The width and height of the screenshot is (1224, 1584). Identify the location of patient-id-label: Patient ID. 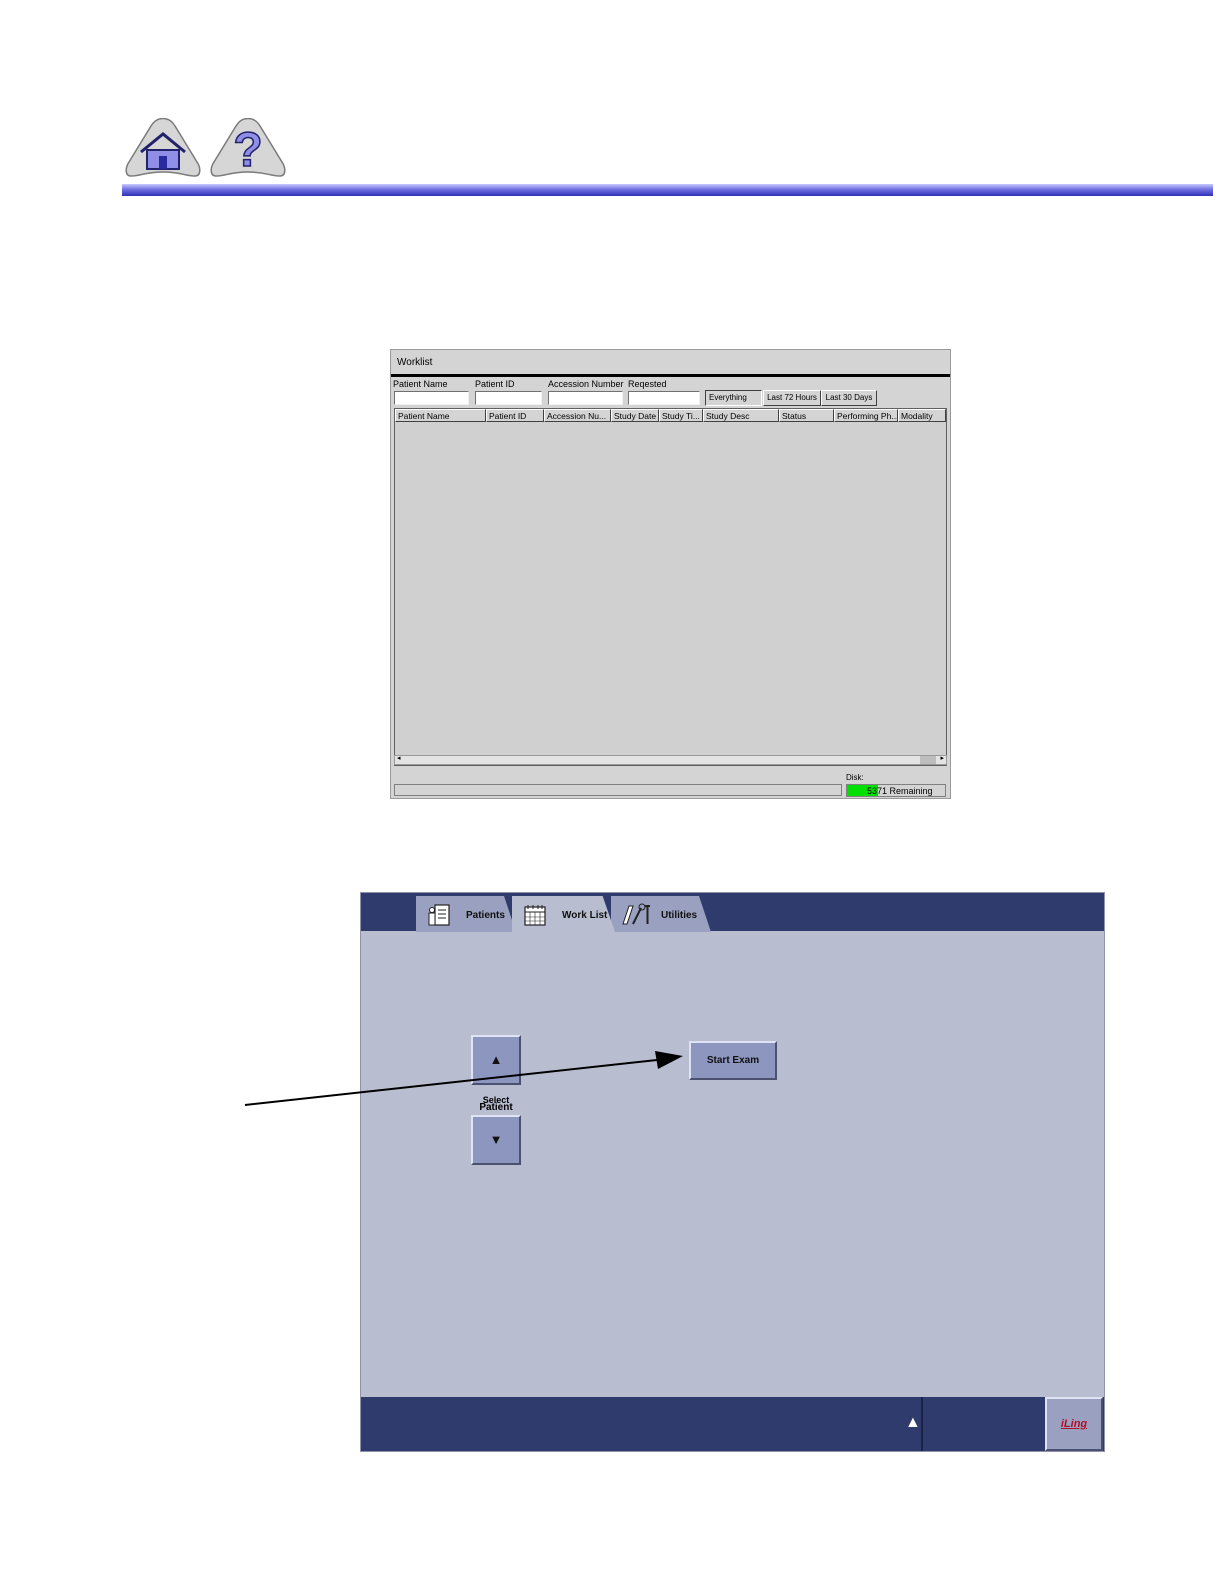
(495, 384).